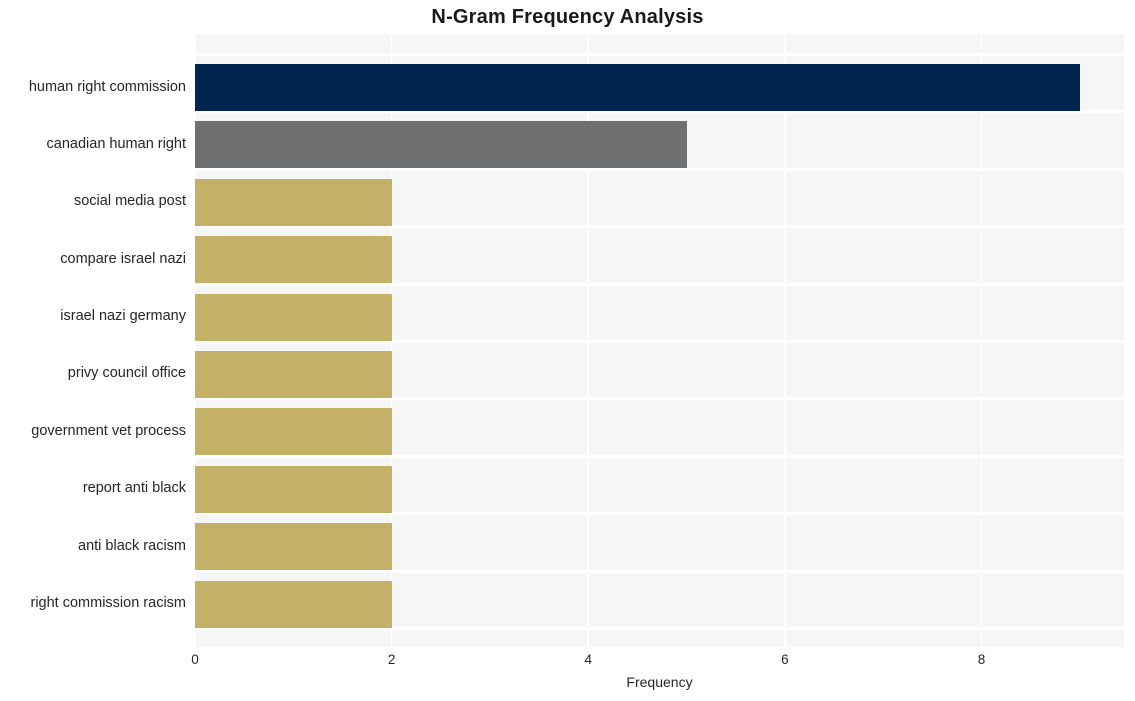  Describe the element at coordinates (108, 603) in the screenshot. I see `y-axis-label: right commission racism` at that location.